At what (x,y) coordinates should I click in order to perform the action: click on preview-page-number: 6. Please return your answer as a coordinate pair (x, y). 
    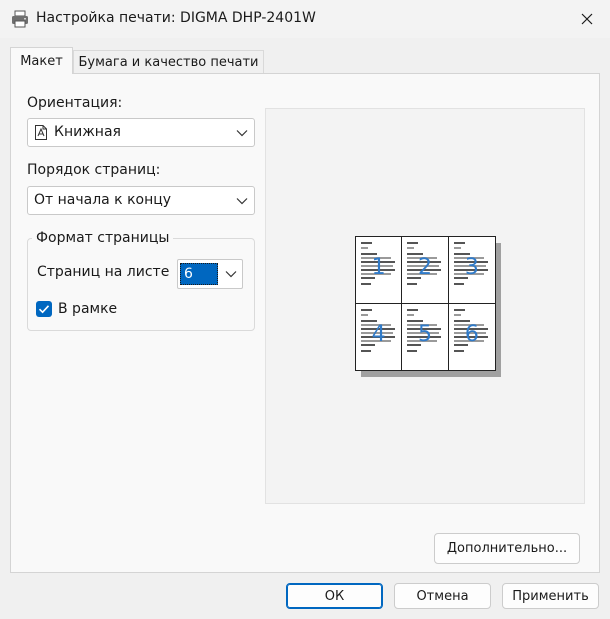
    Looking at the image, I should click on (471, 334).